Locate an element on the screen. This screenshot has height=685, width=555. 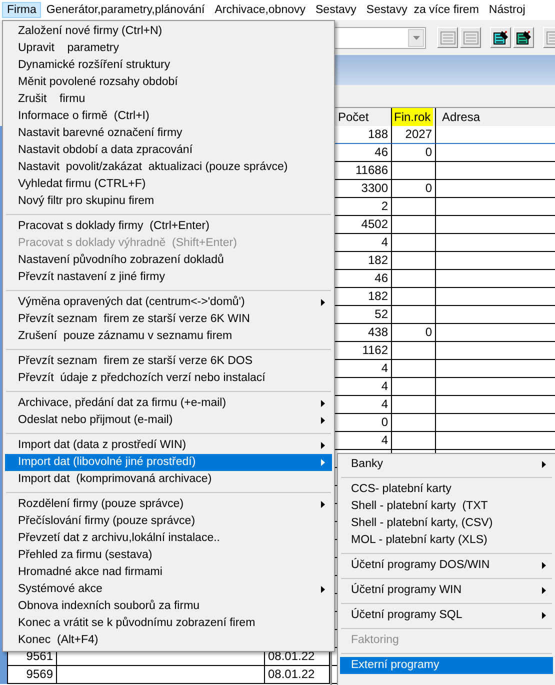
menu-item: Zrušení pouze záznamu v seznamu firem is located at coordinates (168, 336).